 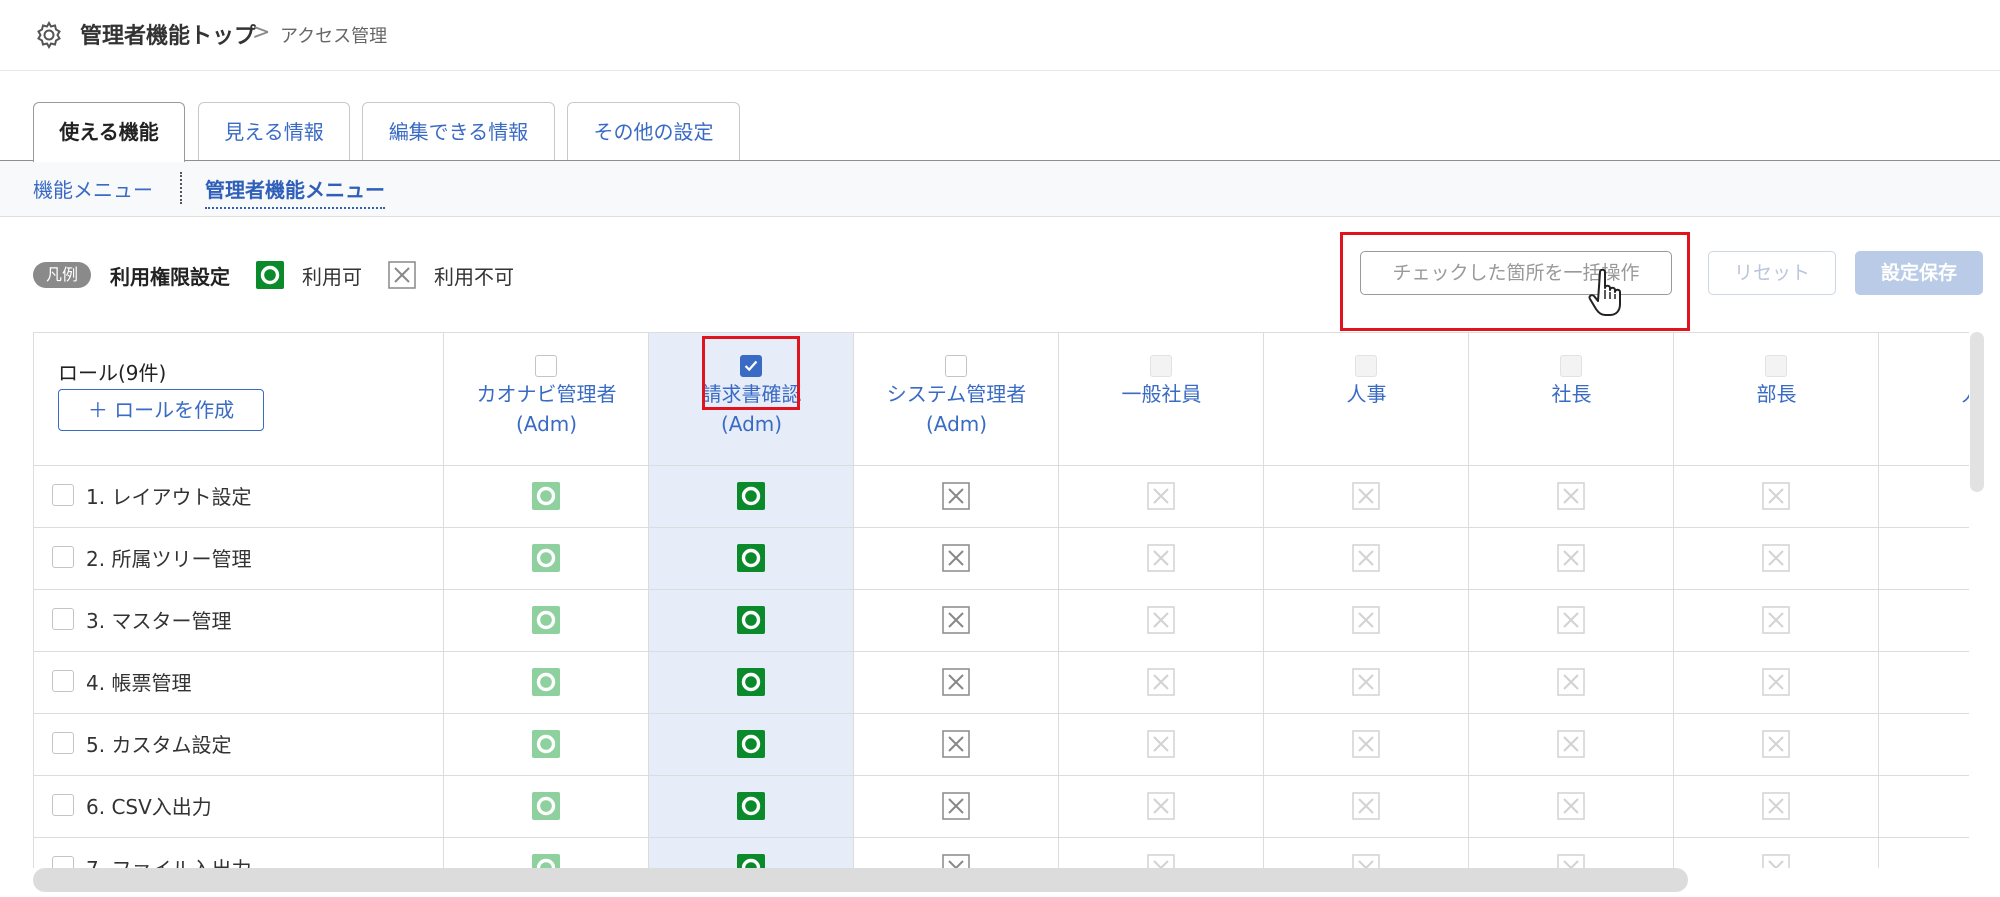 I want to click on tab-other-settings: その他の設定, so click(x=653, y=131).